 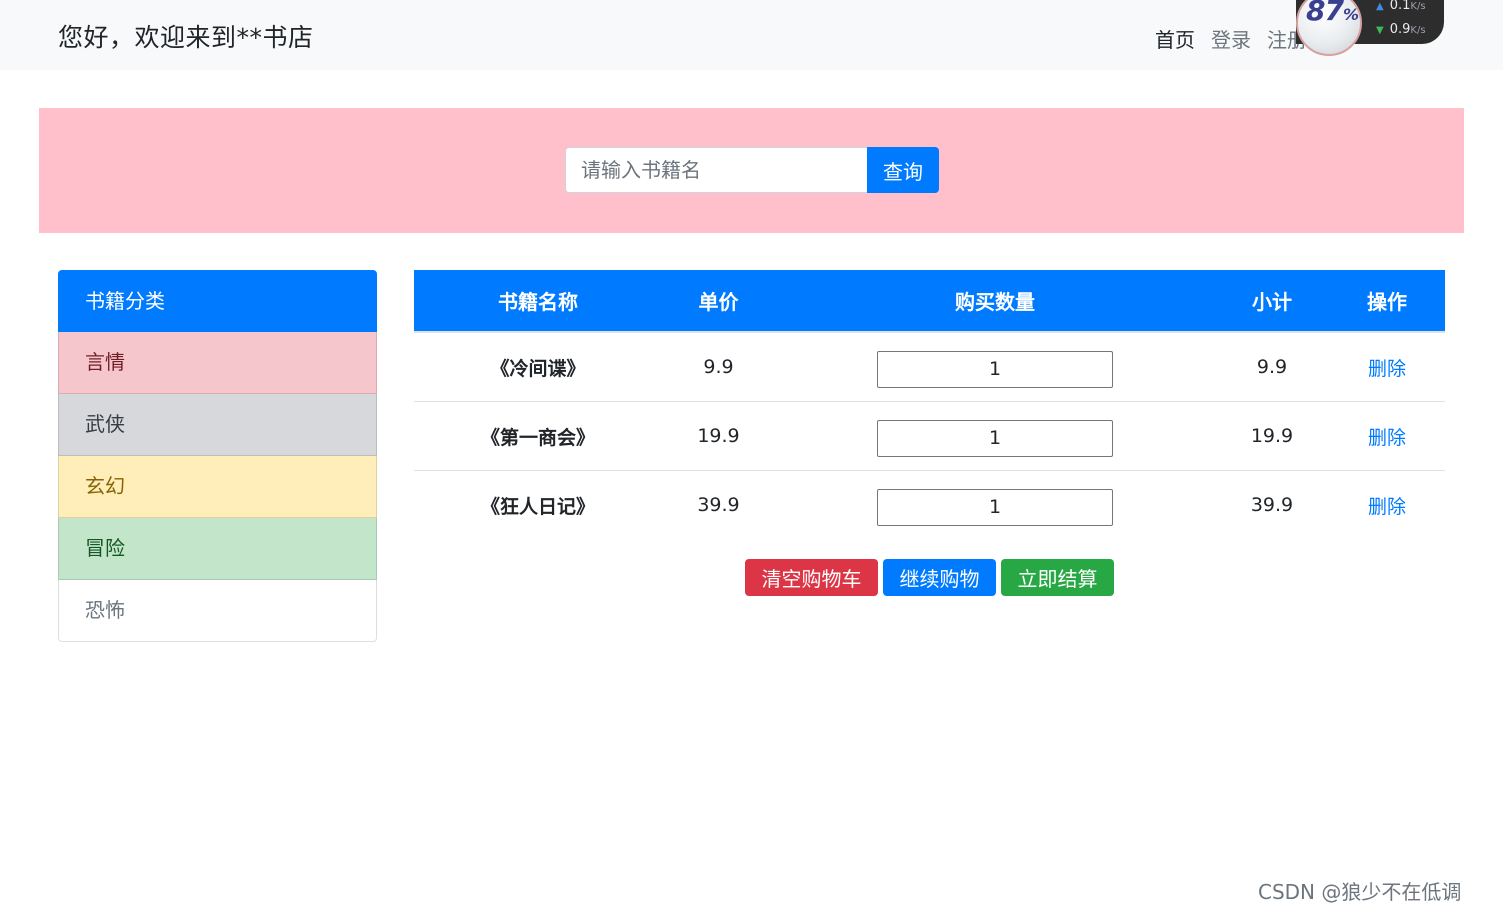 What do you see at coordinates (217, 611) in the screenshot?
I see `category-item-horror: 恐怖` at bounding box center [217, 611].